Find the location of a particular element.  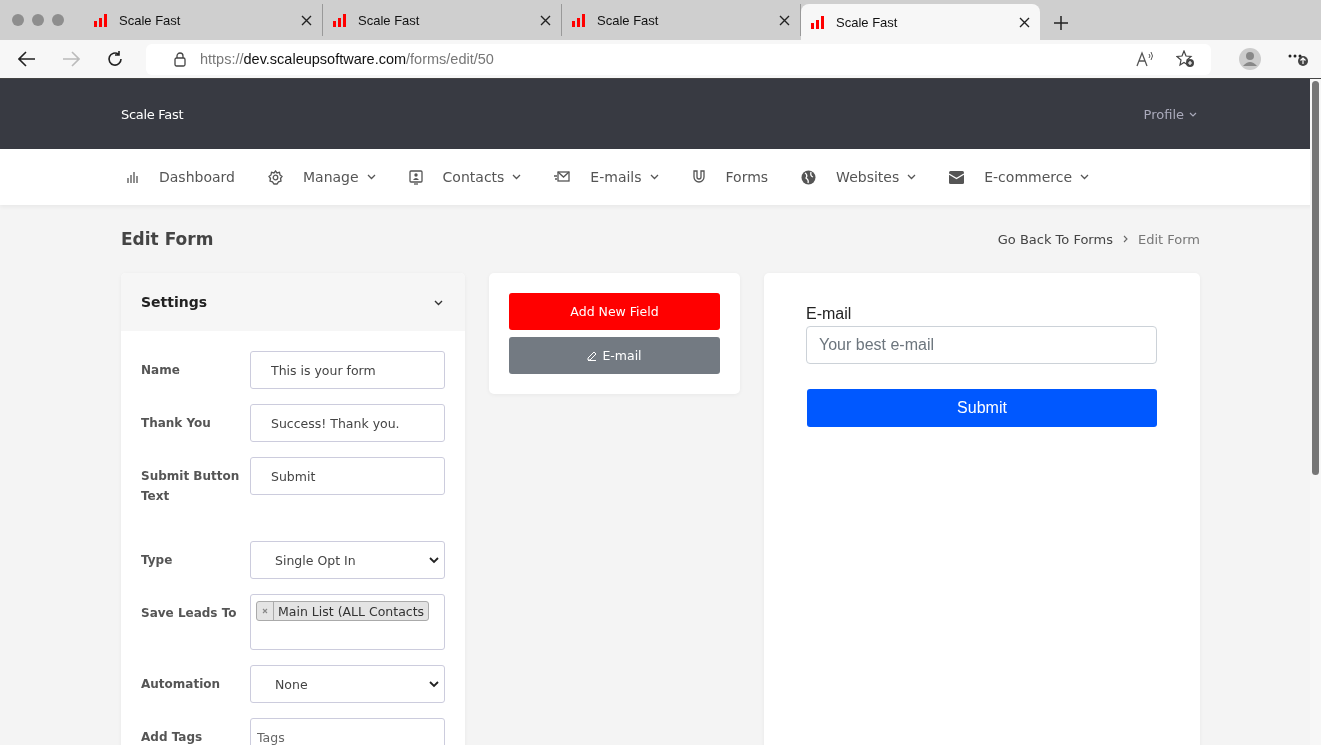

nav-menu-item: E-mails is located at coordinates (606, 177).